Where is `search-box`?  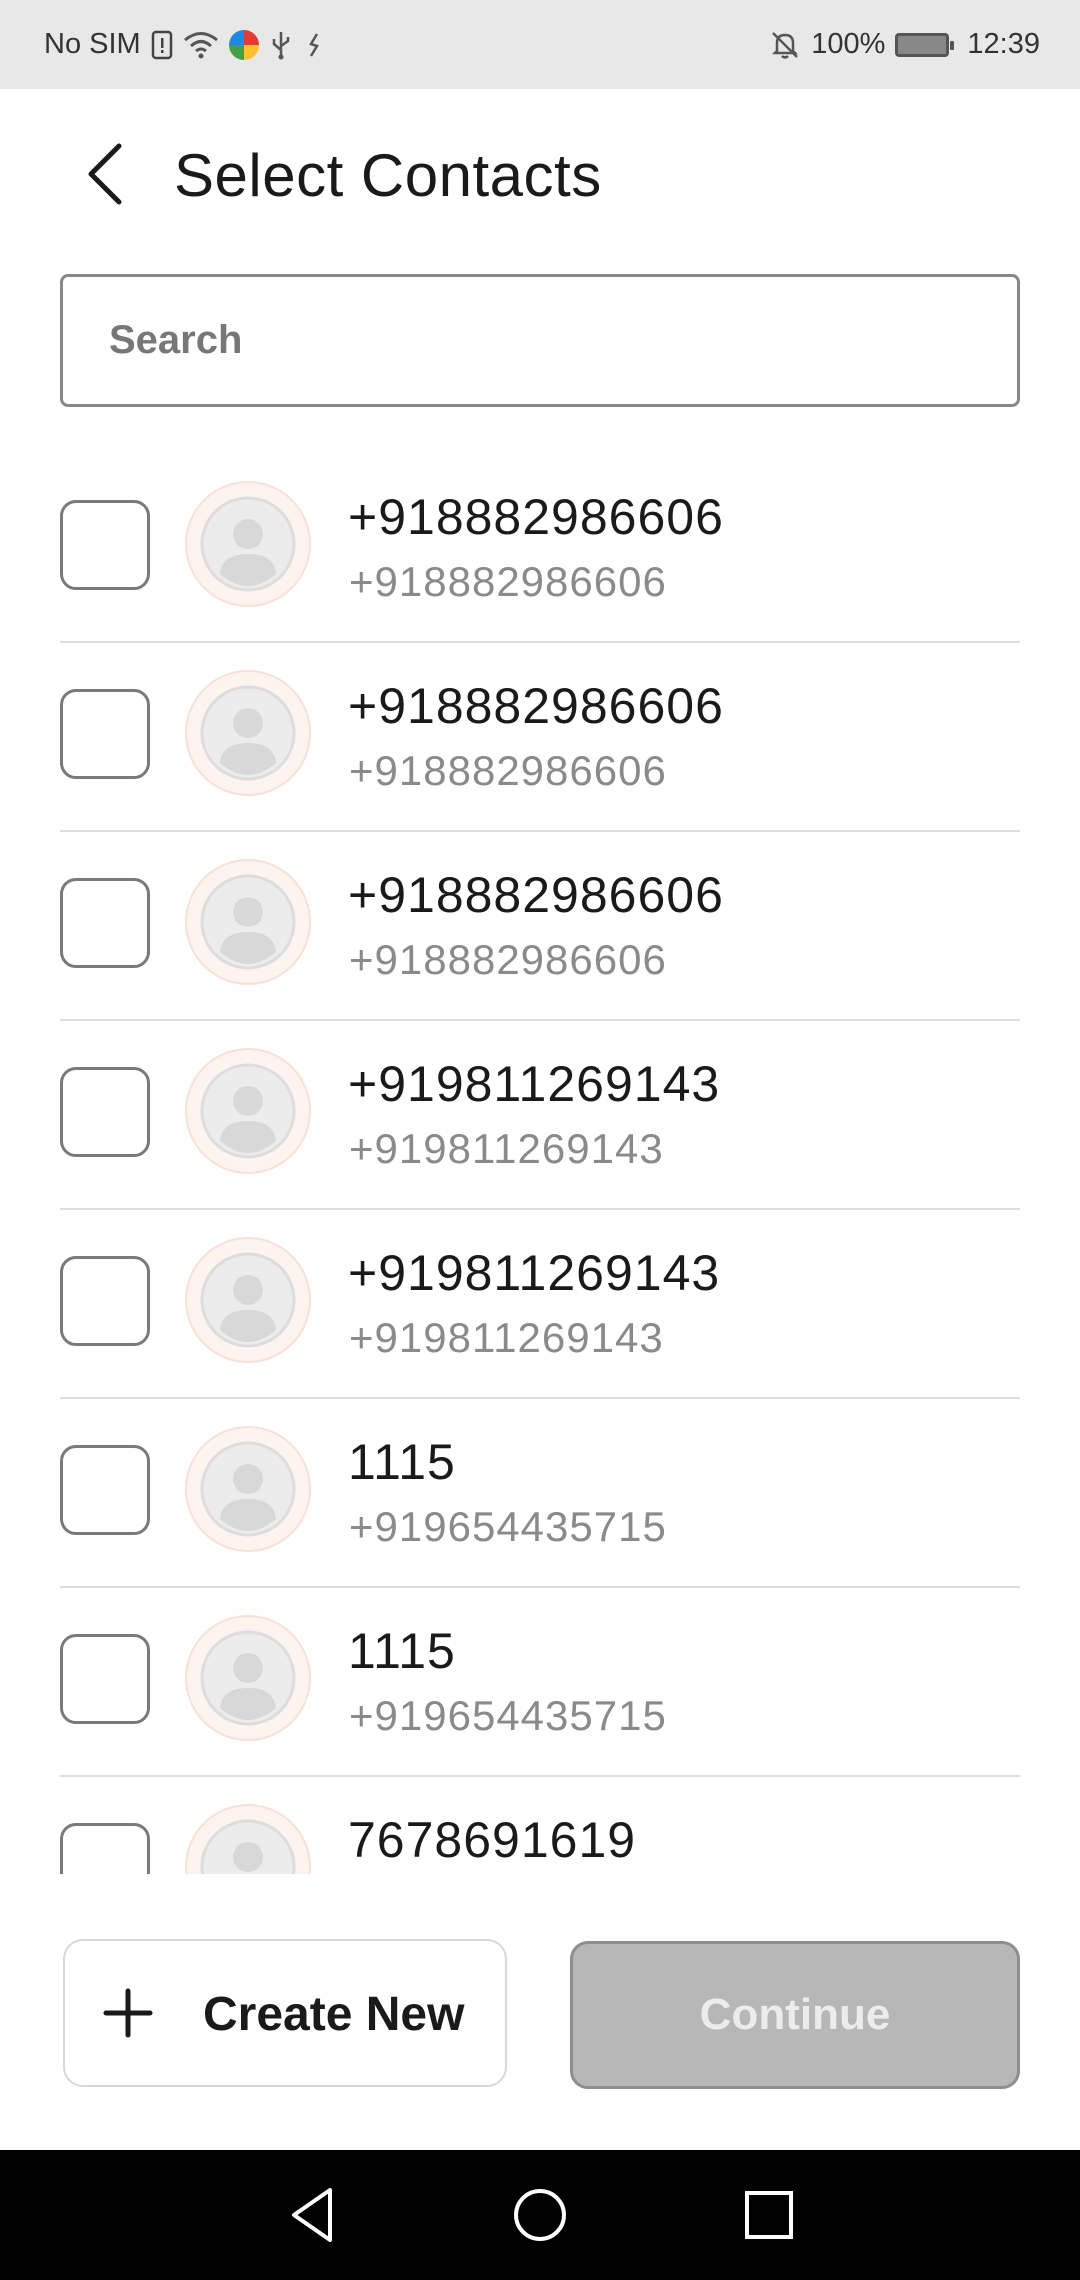 search-box is located at coordinates (540, 340).